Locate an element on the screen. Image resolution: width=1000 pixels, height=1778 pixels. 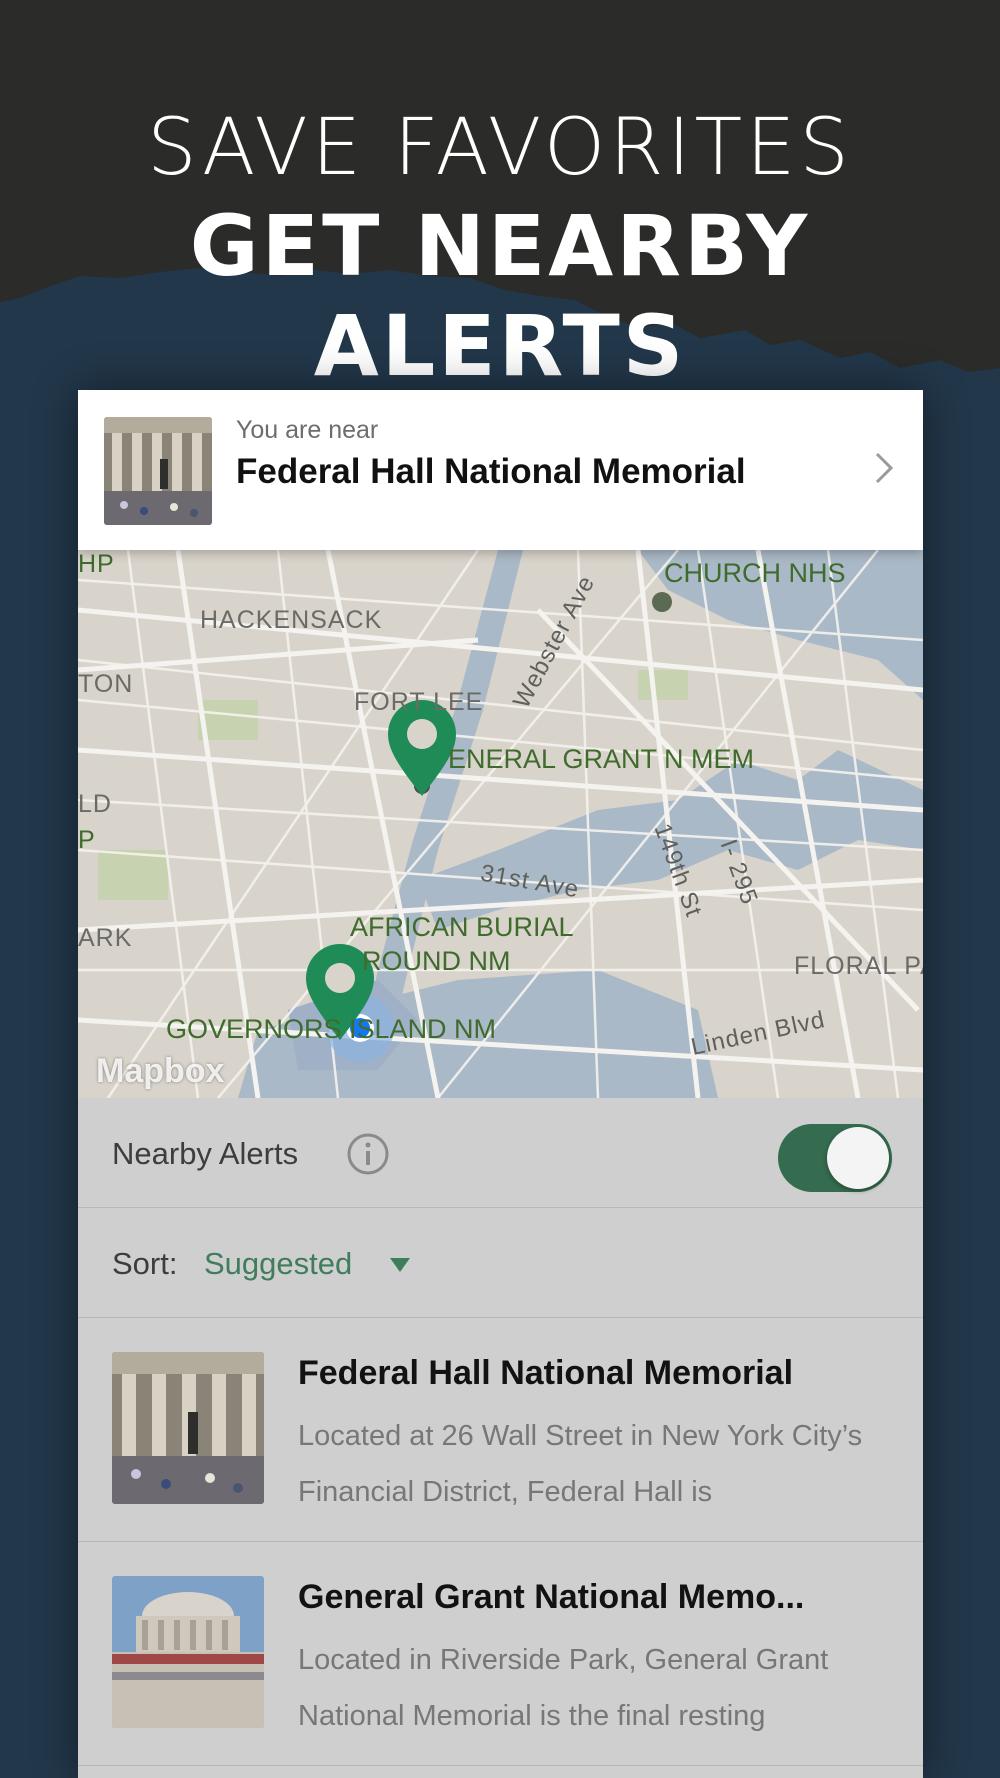
toggle-knob is located at coordinates (858, 1158).